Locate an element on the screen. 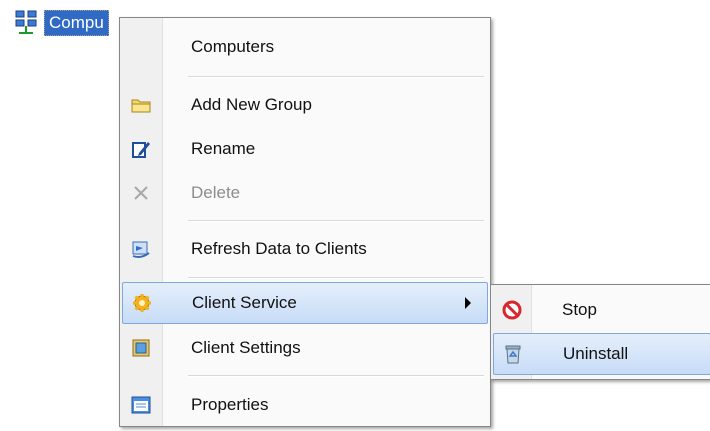 Image resolution: width=710 pixels, height=431 pixels. menu-item-rename: Rename is located at coordinates (305, 149).